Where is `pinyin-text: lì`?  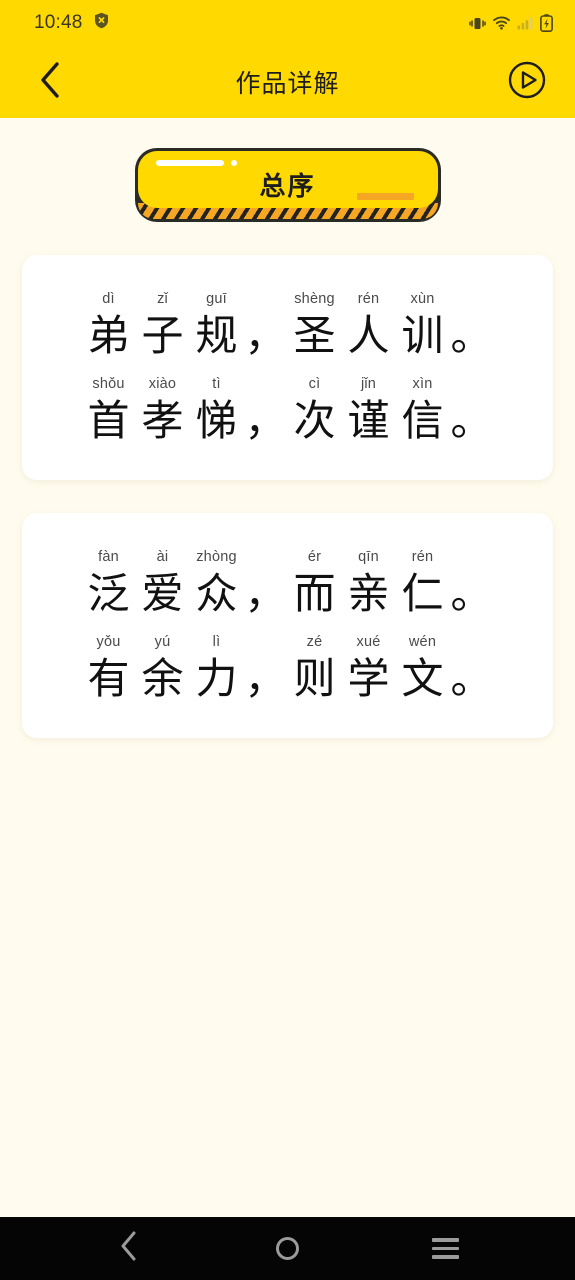
pinyin-text: lì is located at coordinates (216, 642).